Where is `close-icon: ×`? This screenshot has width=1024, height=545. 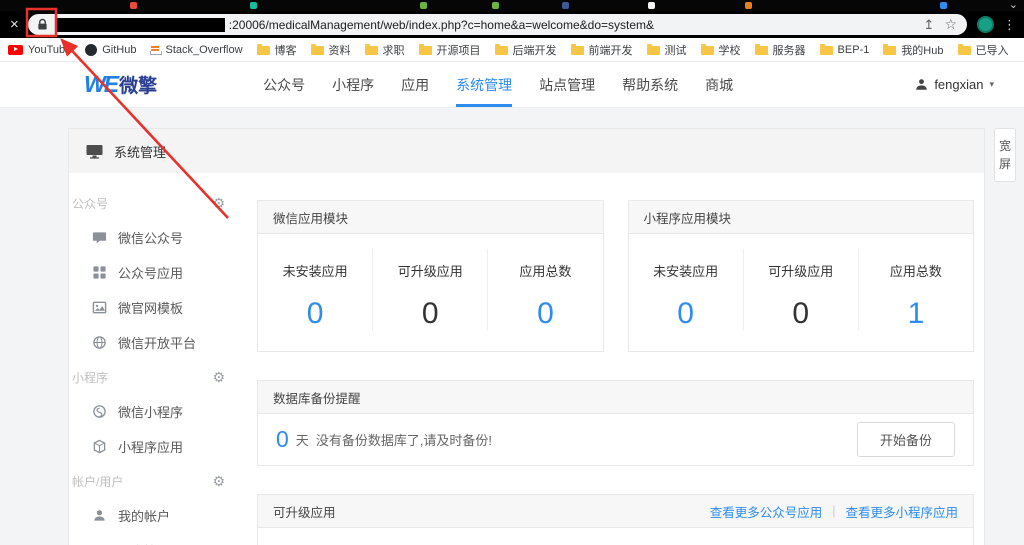 close-icon: × is located at coordinates (14, 24).